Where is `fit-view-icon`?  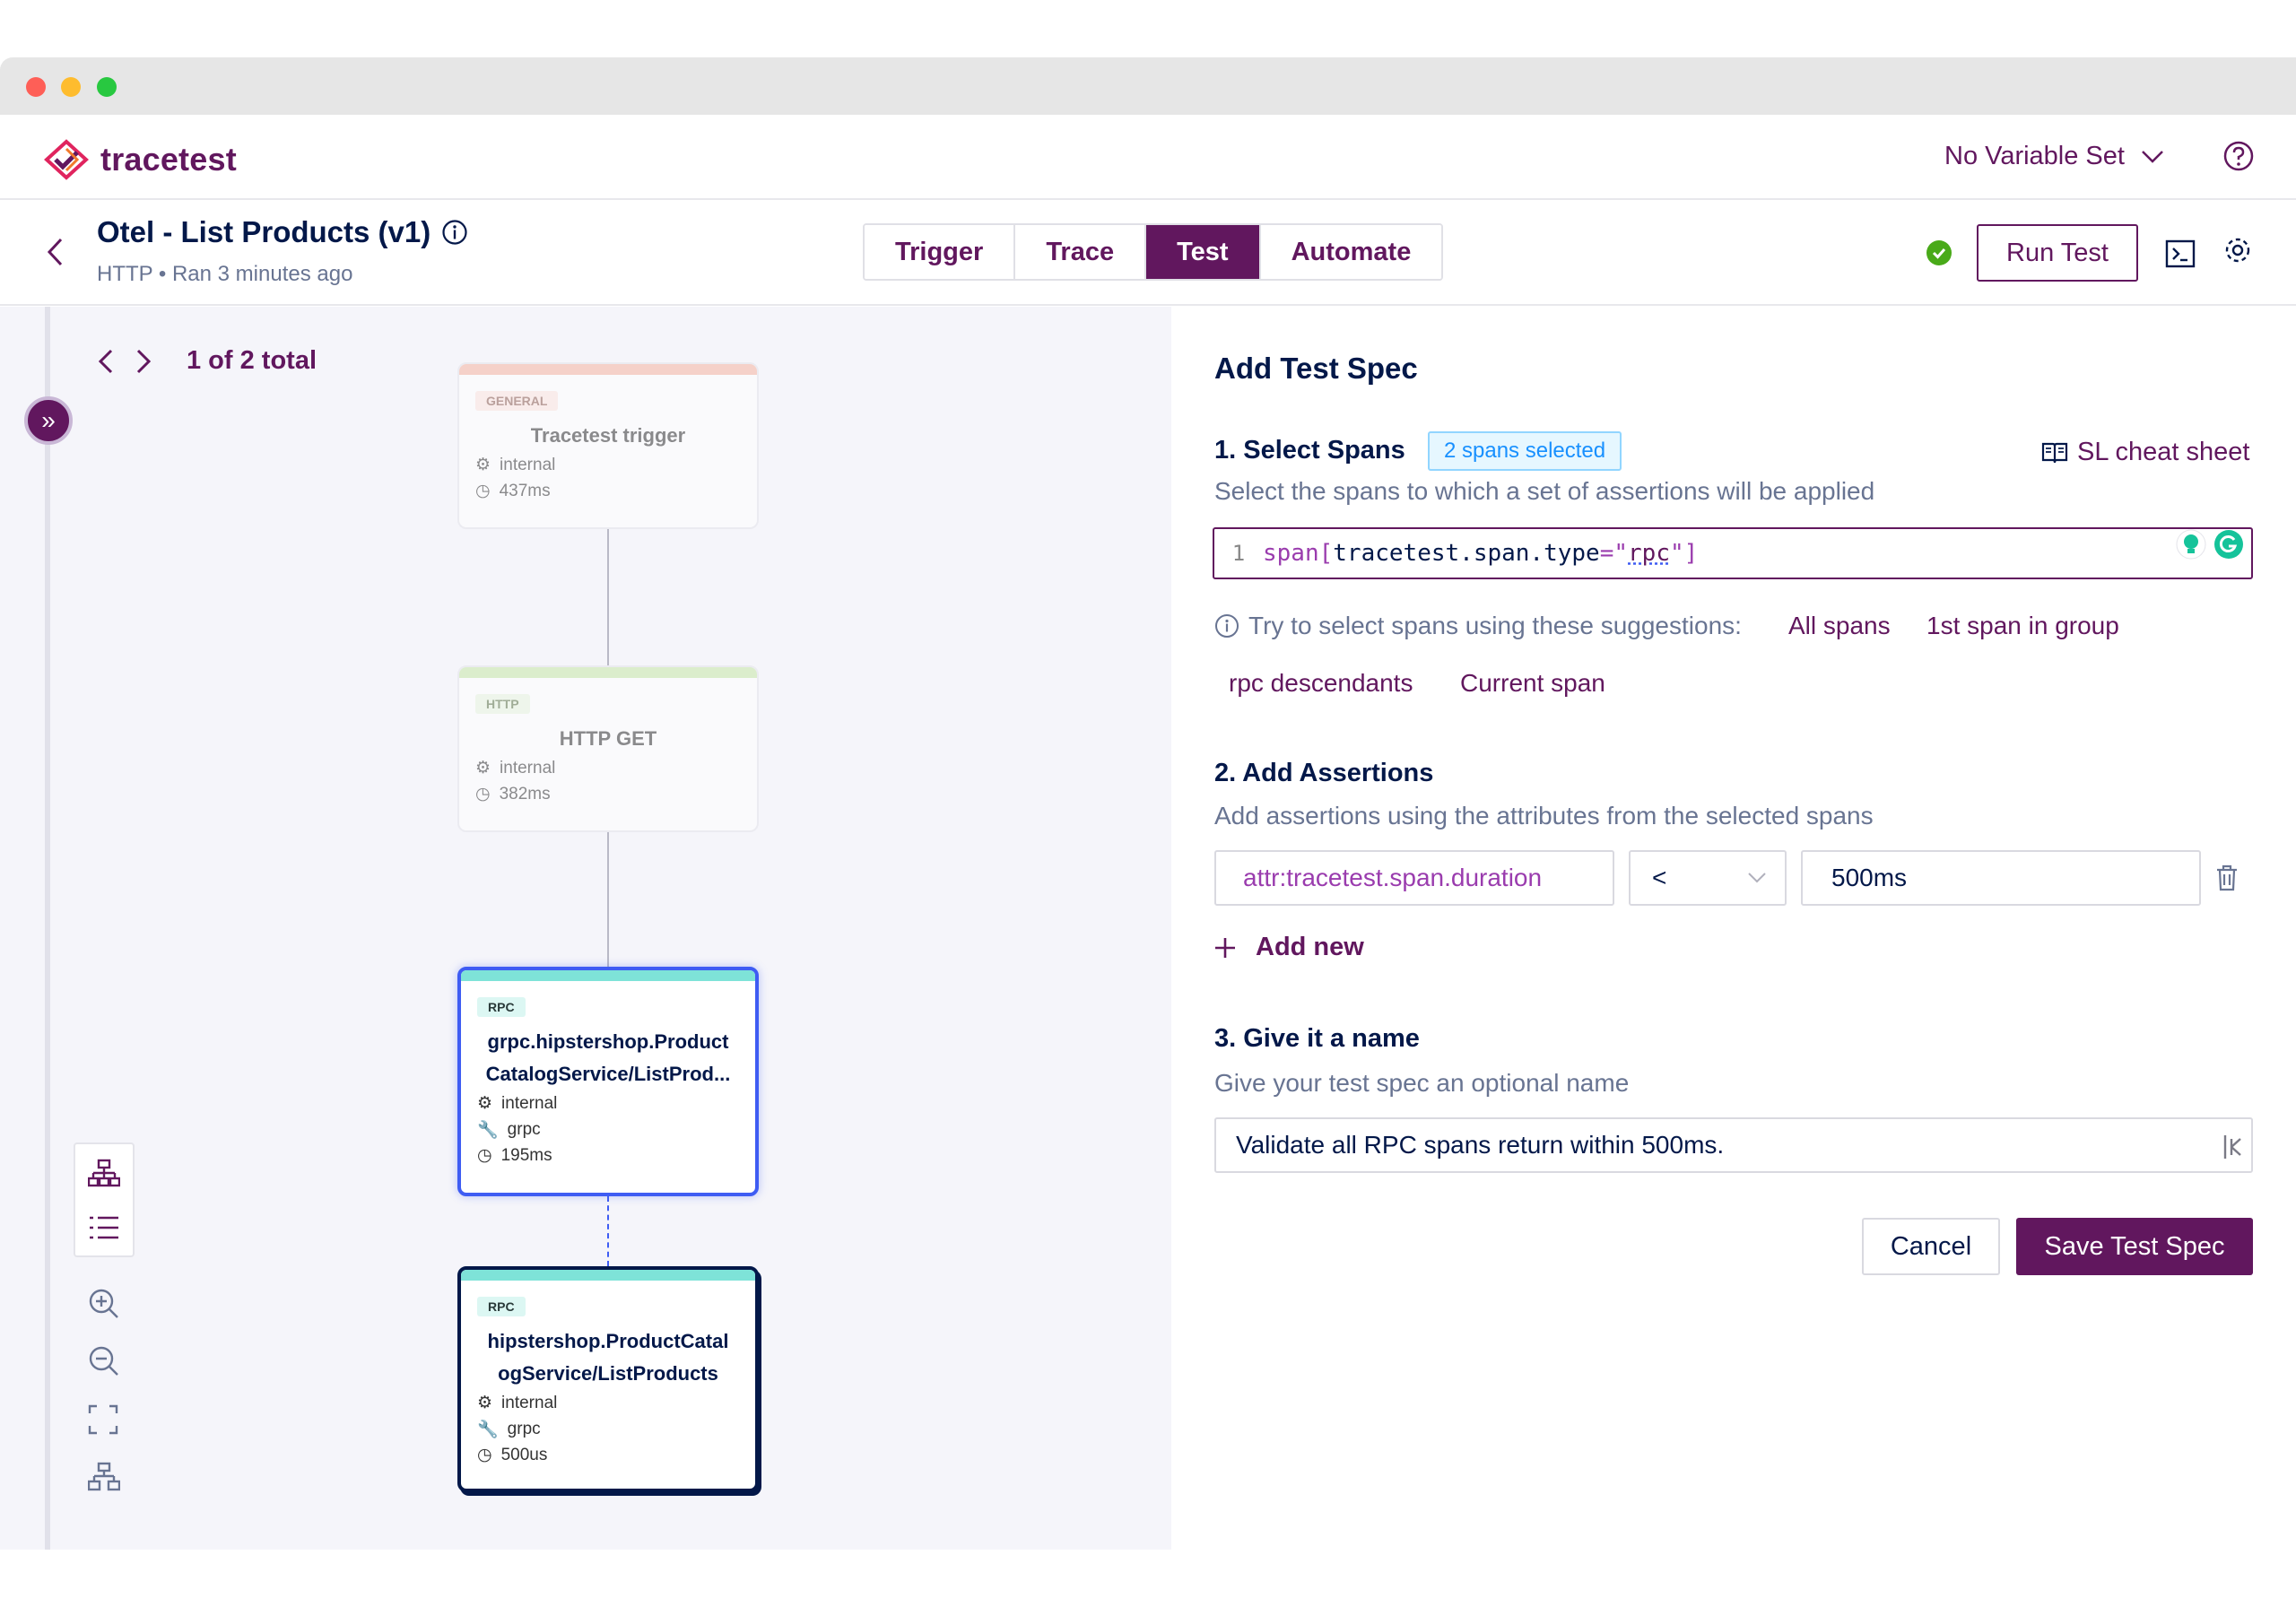 fit-view-icon is located at coordinates (103, 1420).